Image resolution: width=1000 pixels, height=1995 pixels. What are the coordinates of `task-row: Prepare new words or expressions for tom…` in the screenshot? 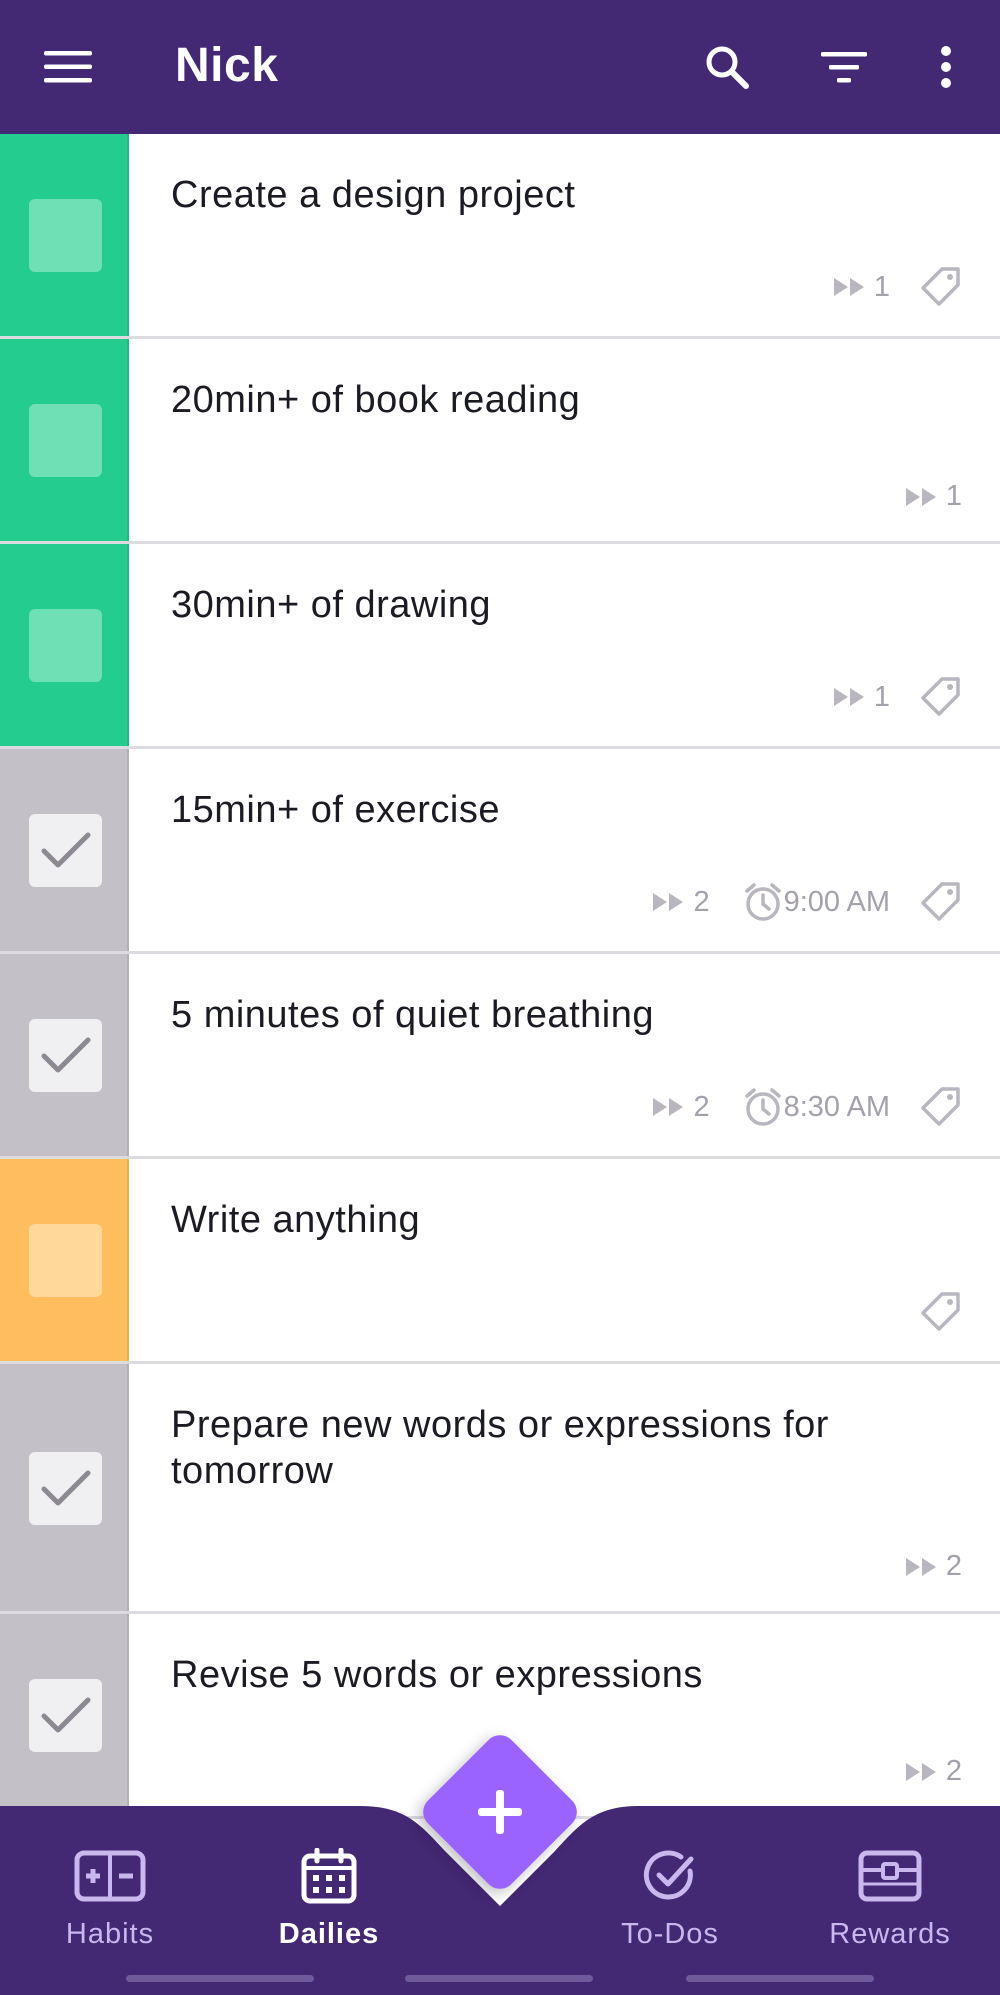 It's located at (500, 1489).